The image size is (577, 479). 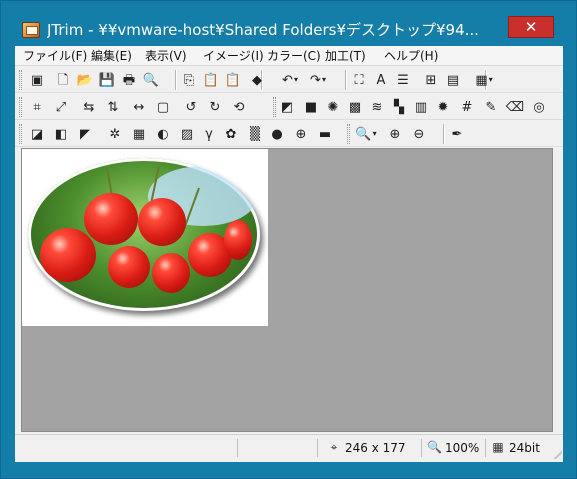 What do you see at coordinates (311, 107) in the screenshot?
I see `gray-box-icon: ■` at bounding box center [311, 107].